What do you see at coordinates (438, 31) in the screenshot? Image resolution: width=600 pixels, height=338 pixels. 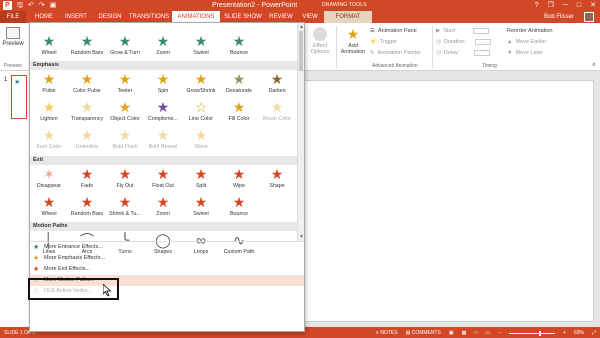 I see `start-icon: ▶` at bounding box center [438, 31].